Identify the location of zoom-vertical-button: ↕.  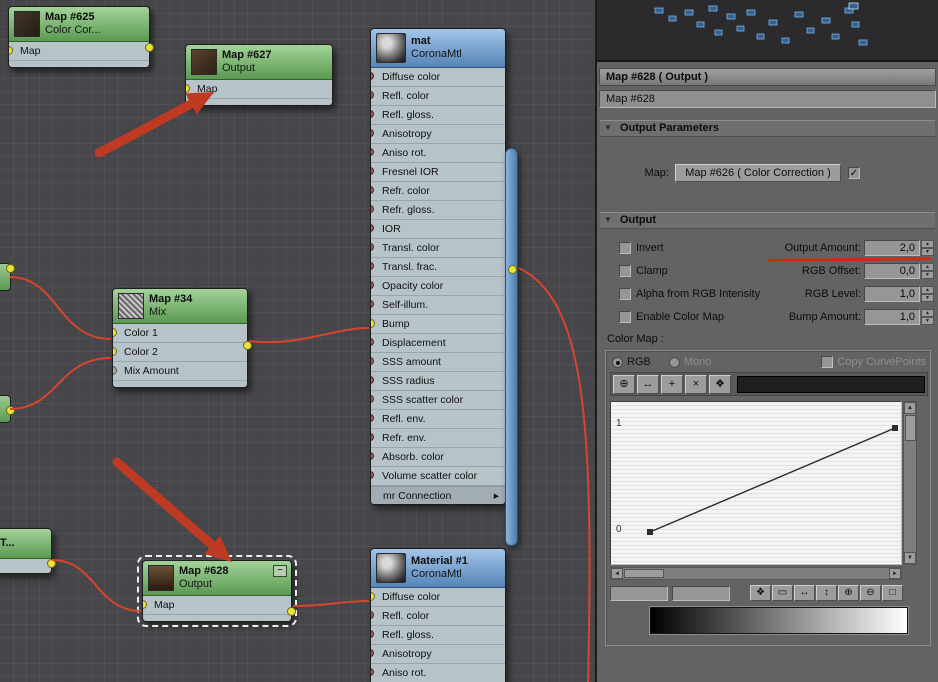
(826, 593).